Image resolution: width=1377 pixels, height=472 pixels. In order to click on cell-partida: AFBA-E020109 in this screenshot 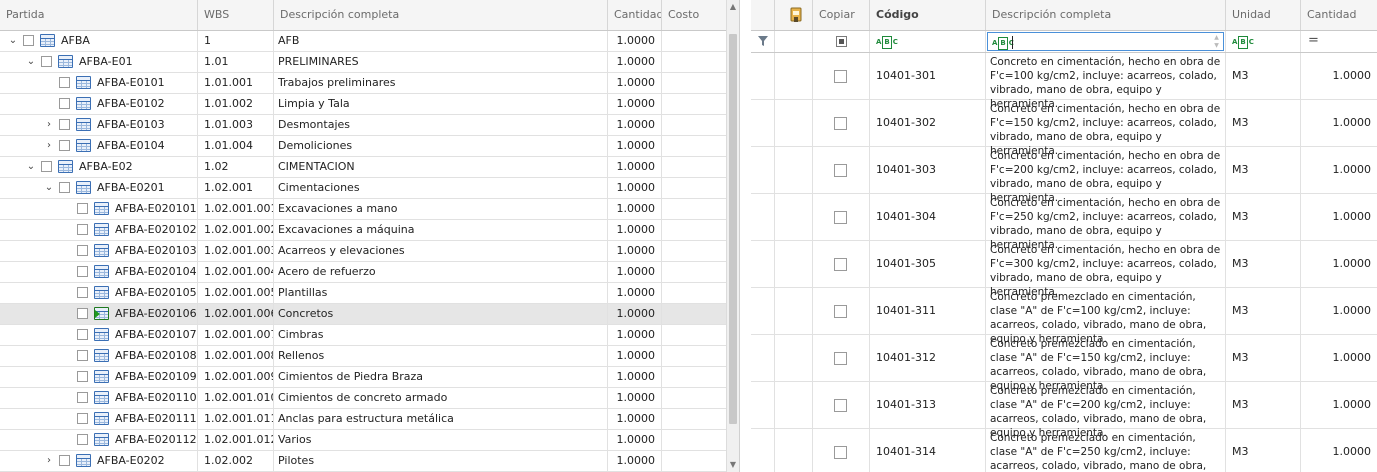, I will do `click(99, 377)`.